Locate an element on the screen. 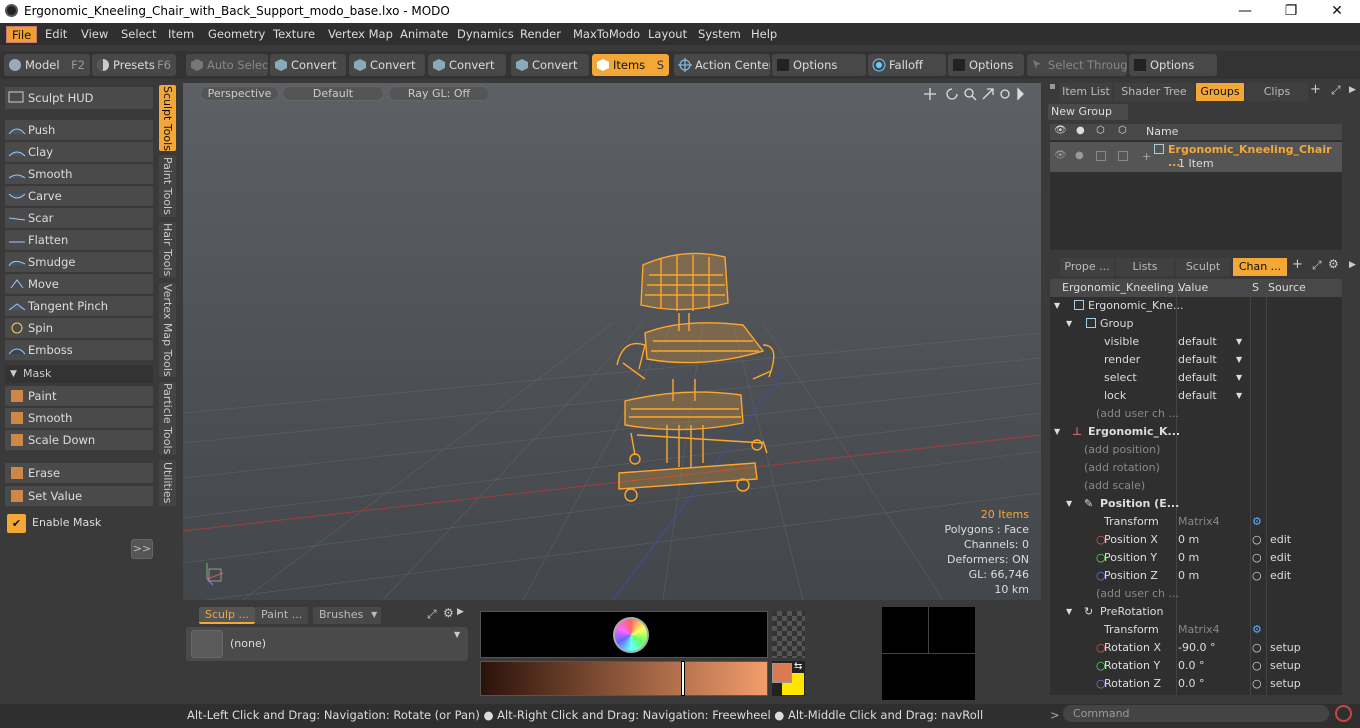  channel-row: ▼ ↻ PreRotation is located at coordinates (1196, 612).